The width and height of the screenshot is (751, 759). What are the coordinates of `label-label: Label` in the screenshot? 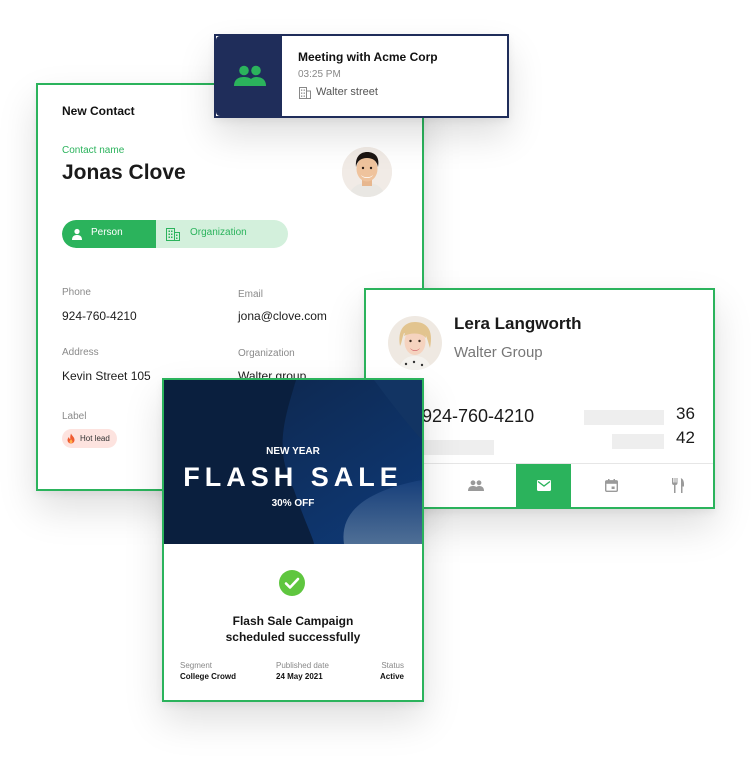 It's located at (74, 416).